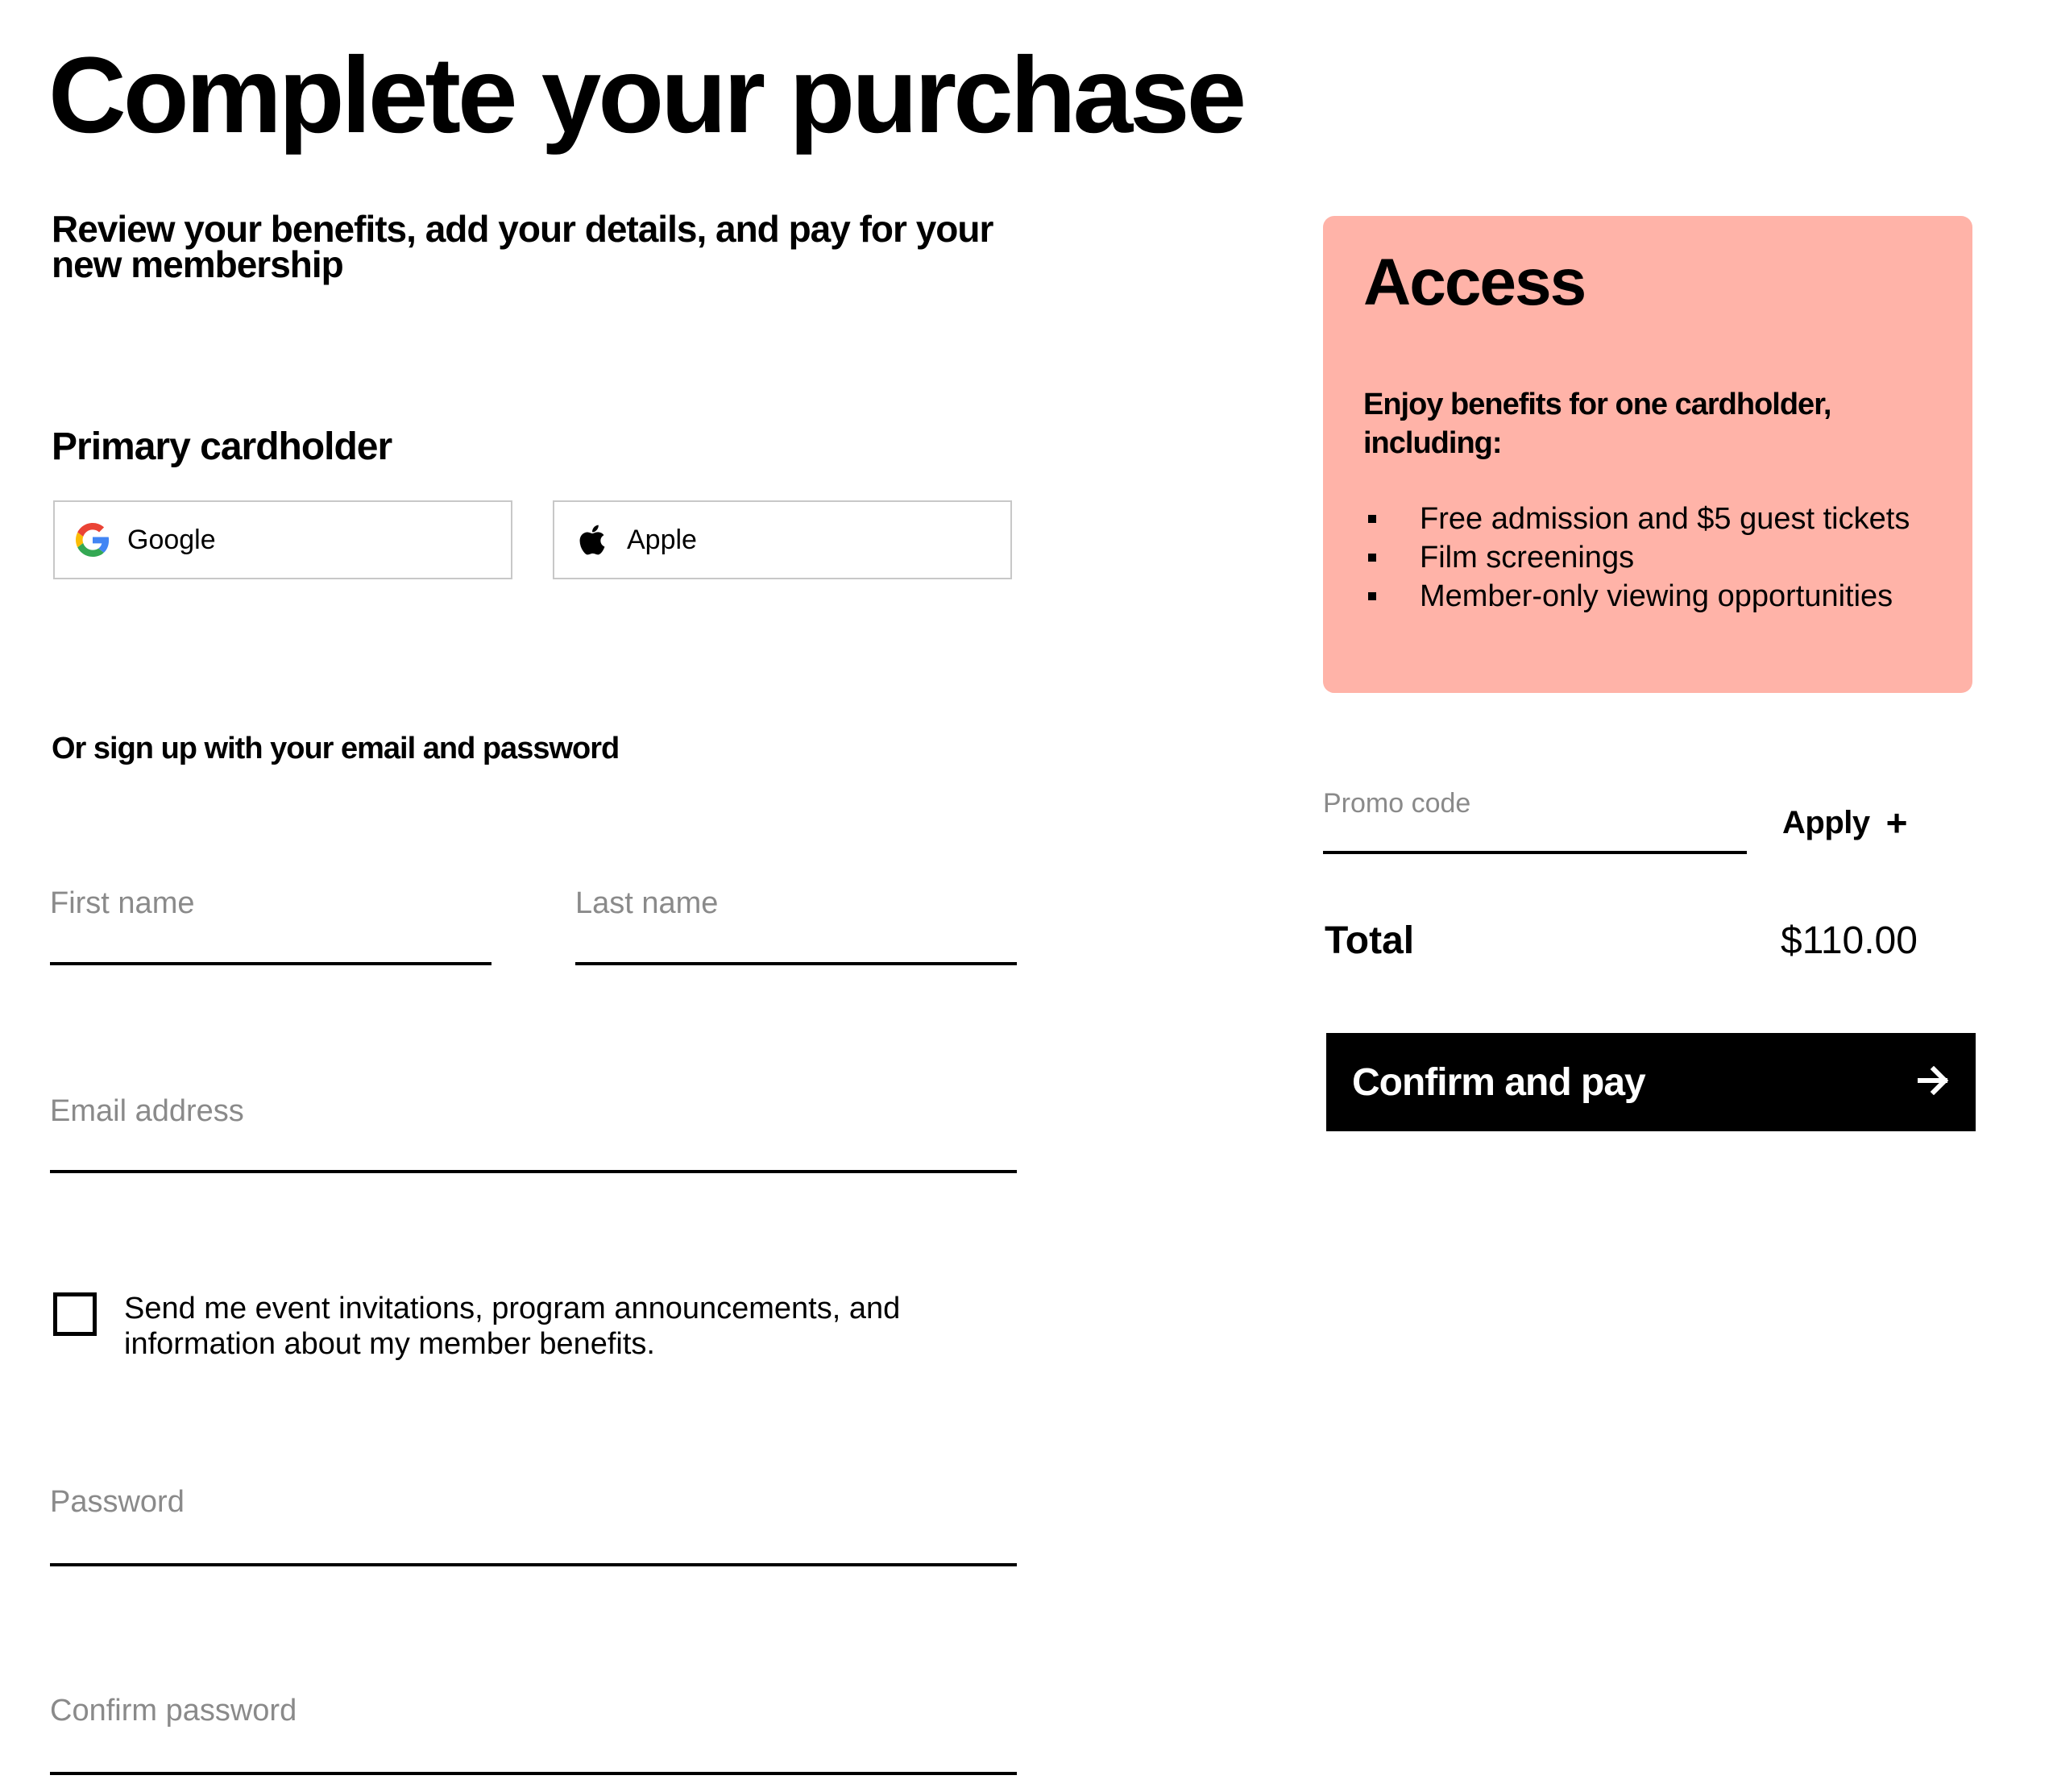 This screenshot has width=2053, height=1792. What do you see at coordinates (1896, 823) in the screenshot?
I see `plus-icon: +` at bounding box center [1896, 823].